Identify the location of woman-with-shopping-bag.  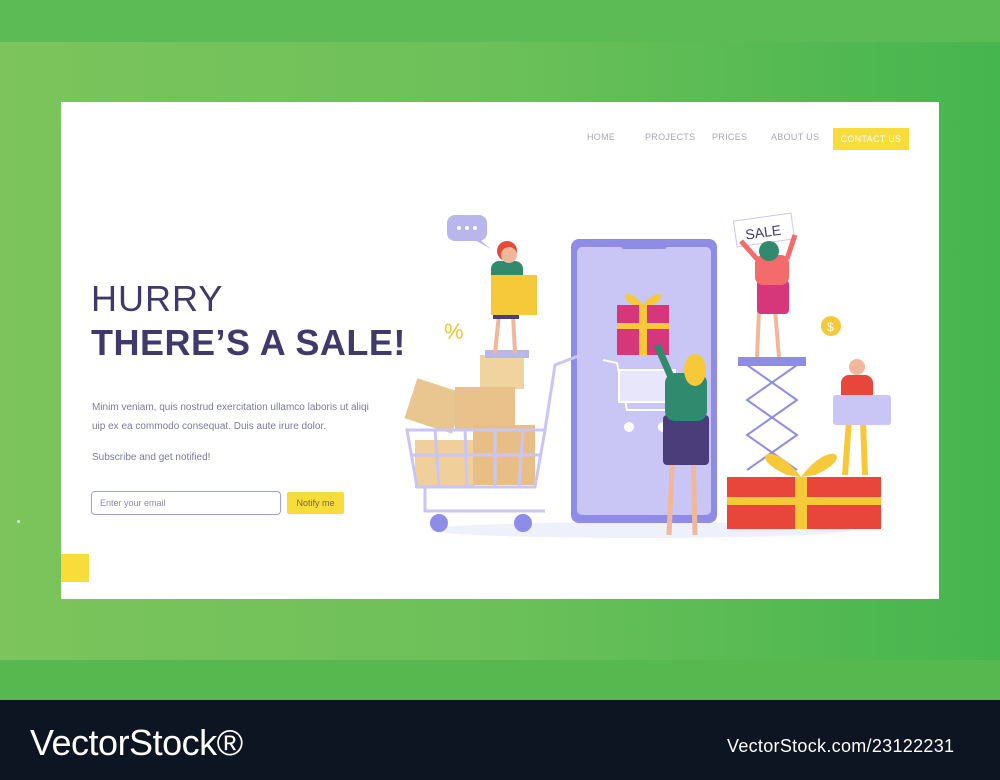
(511, 299).